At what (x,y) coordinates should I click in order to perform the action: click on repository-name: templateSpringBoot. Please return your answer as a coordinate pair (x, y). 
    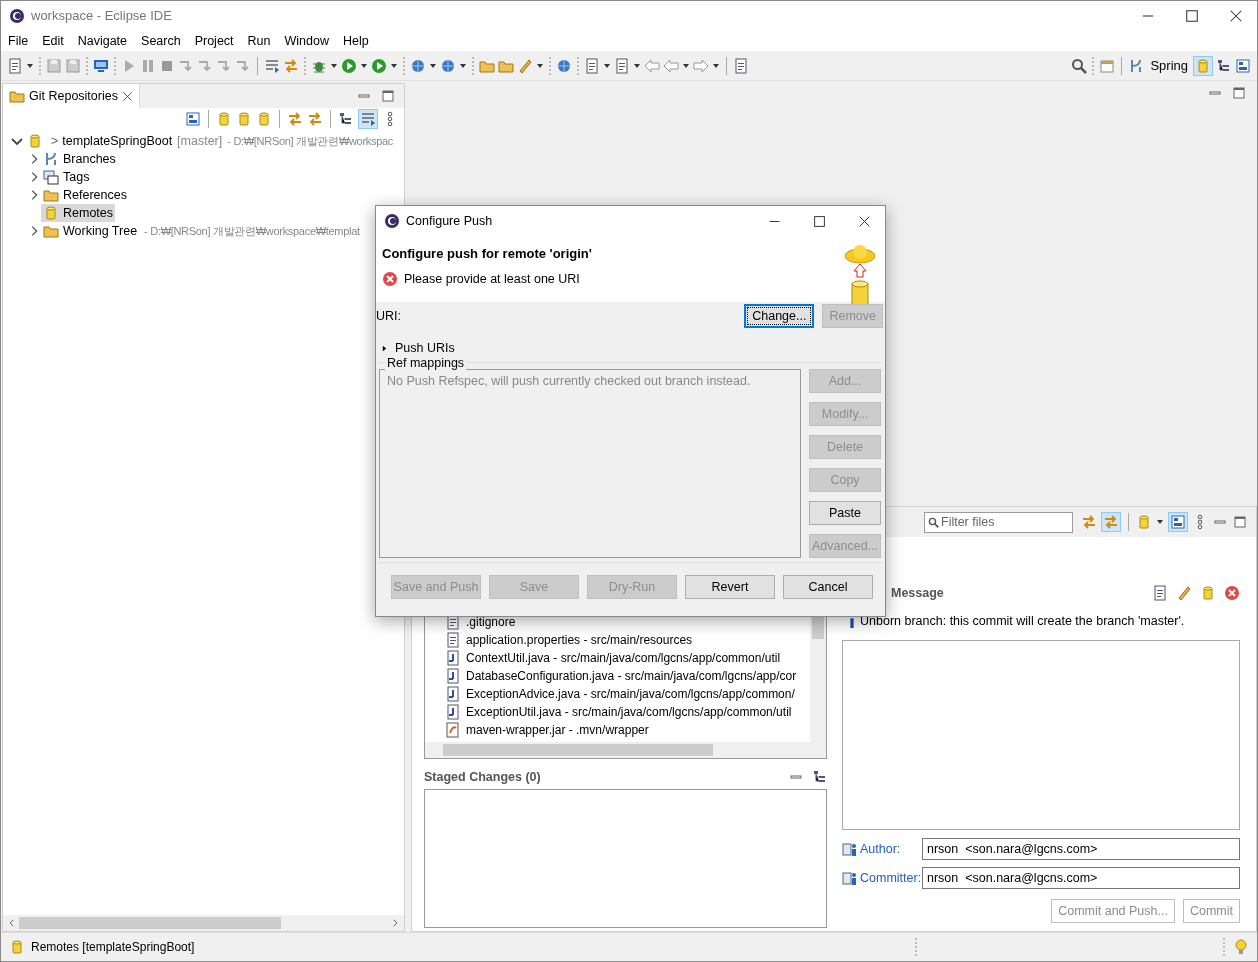
    Looking at the image, I should click on (117, 141).